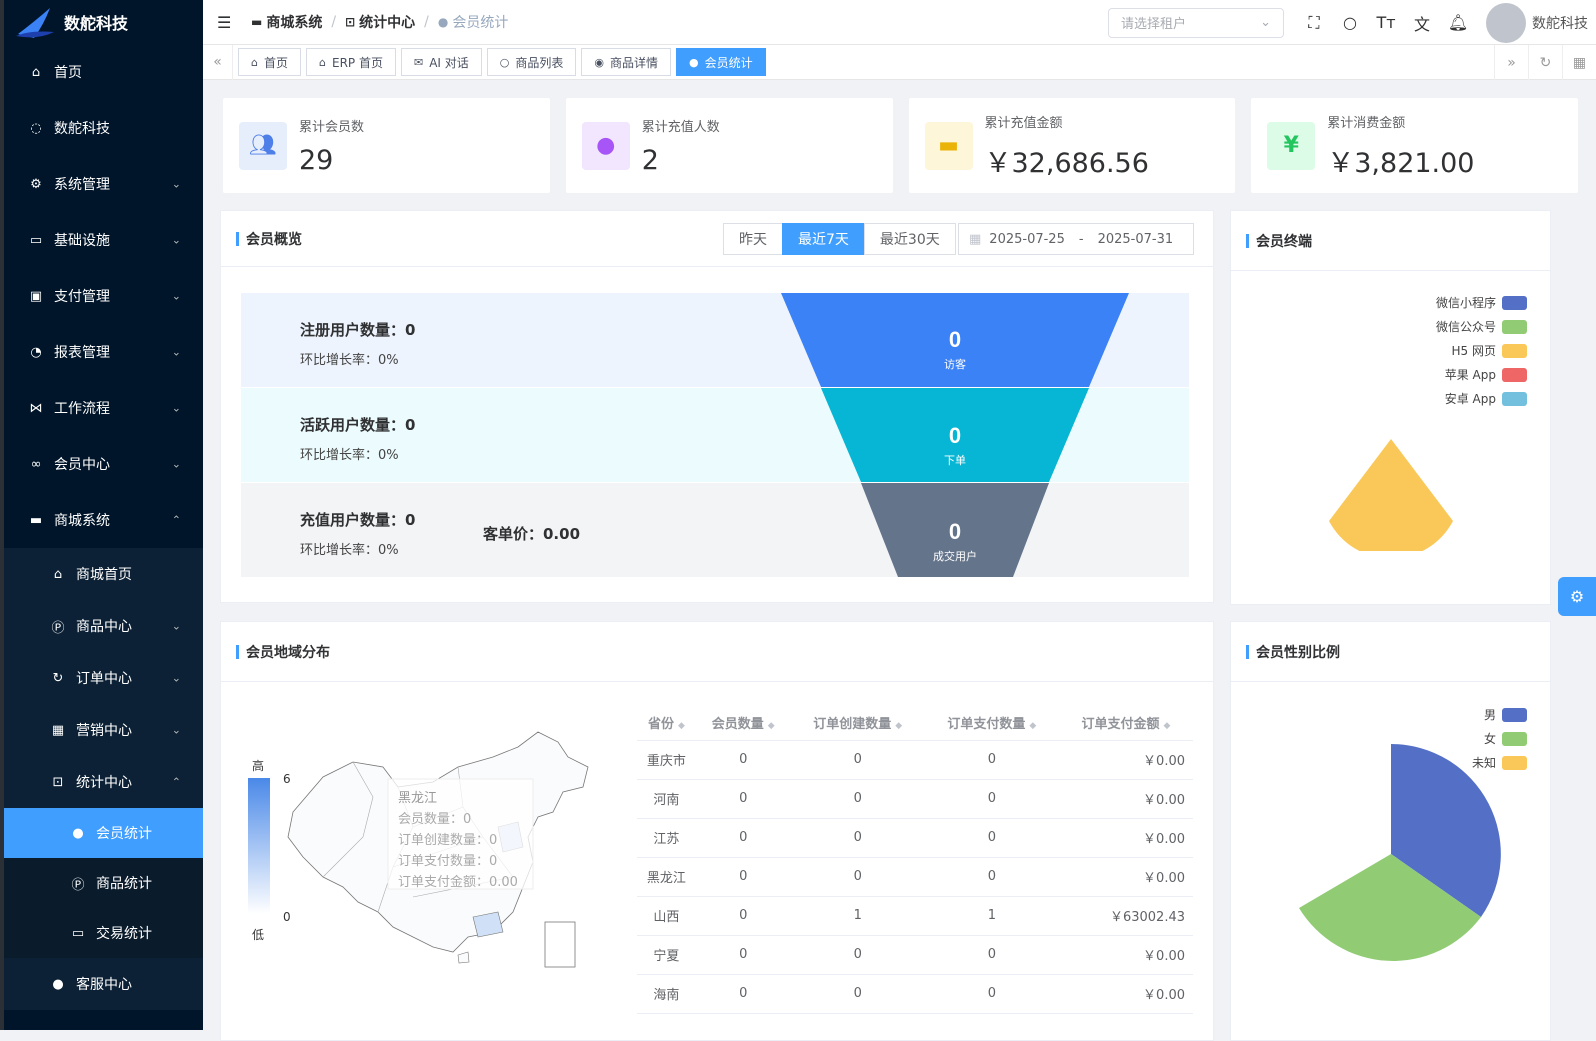  I want to click on logo-icon, so click(35, 22).